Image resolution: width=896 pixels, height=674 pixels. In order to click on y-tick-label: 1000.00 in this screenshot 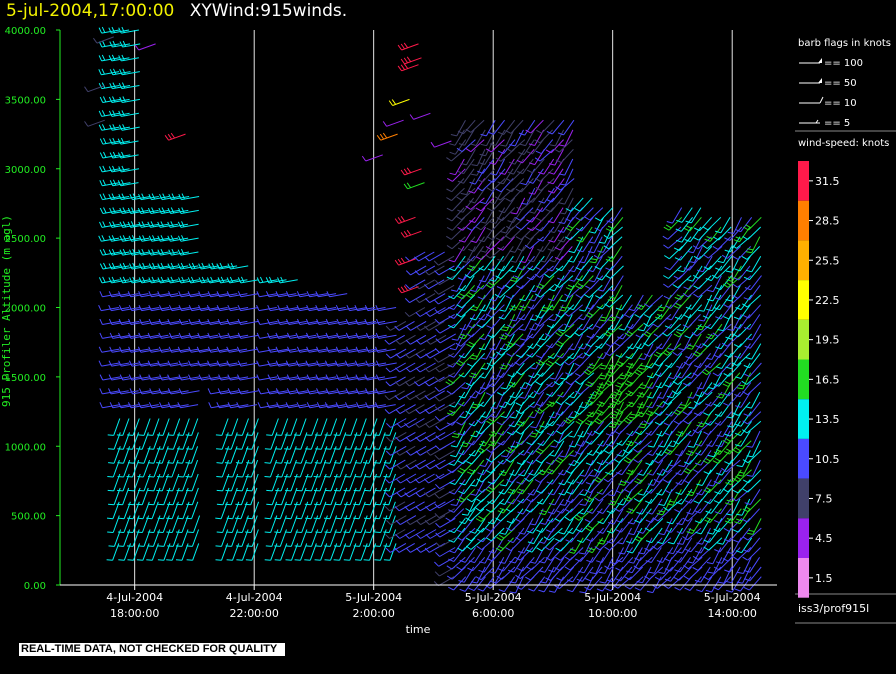, I will do `click(25, 447)`.